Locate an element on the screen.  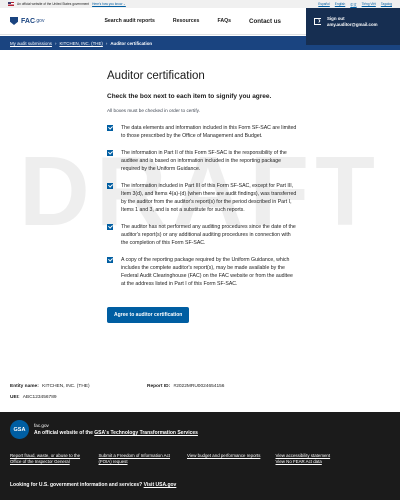
fac-logo: FAC .gov is located at coordinates (27, 21).